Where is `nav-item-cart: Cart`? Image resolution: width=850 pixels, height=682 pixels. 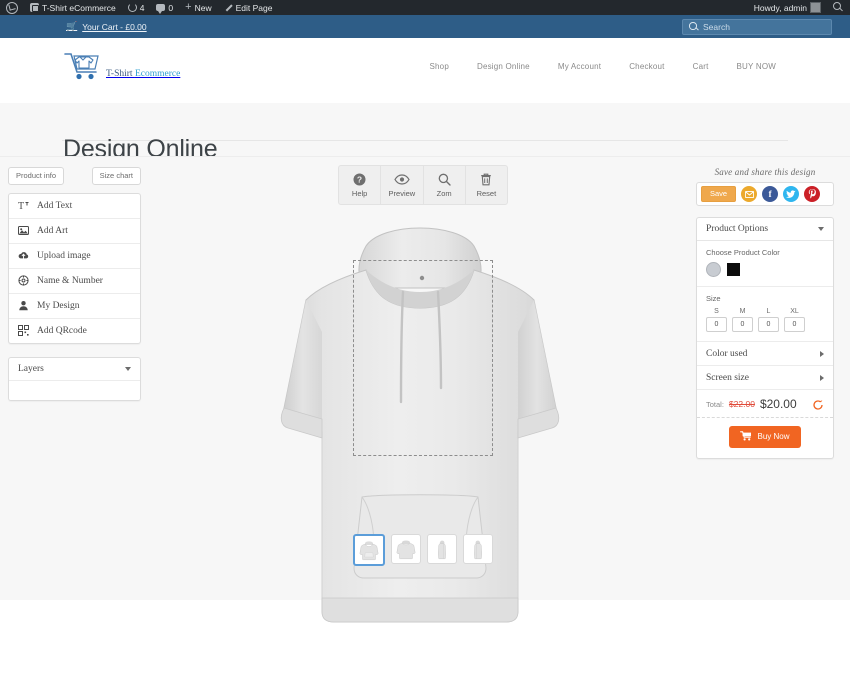 nav-item-cart: Cart is located at coordinates (701, 66).